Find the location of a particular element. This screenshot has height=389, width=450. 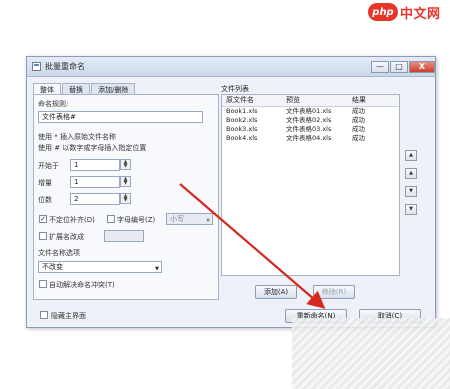

row-preview: 文件表格04.xls is located at coordinates (309, 138).